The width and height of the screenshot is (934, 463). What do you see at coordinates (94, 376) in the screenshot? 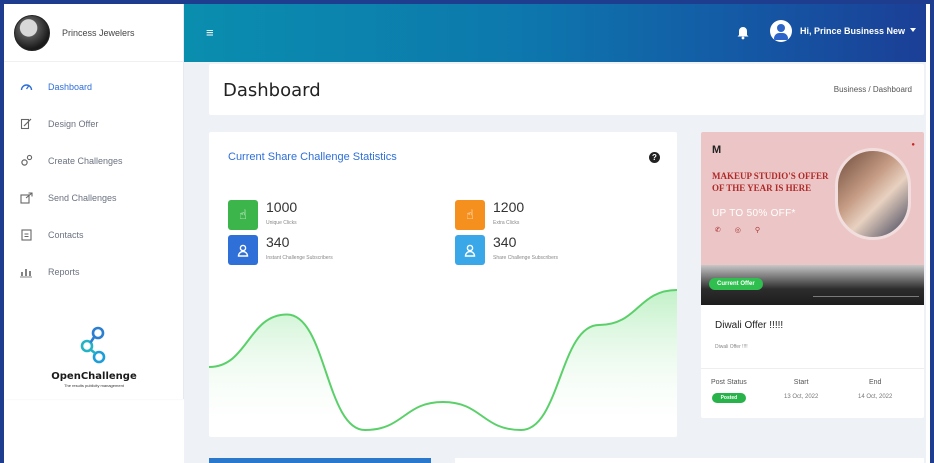
I see `logo-name: OpenChallenge` at bounding box center [94, 376].